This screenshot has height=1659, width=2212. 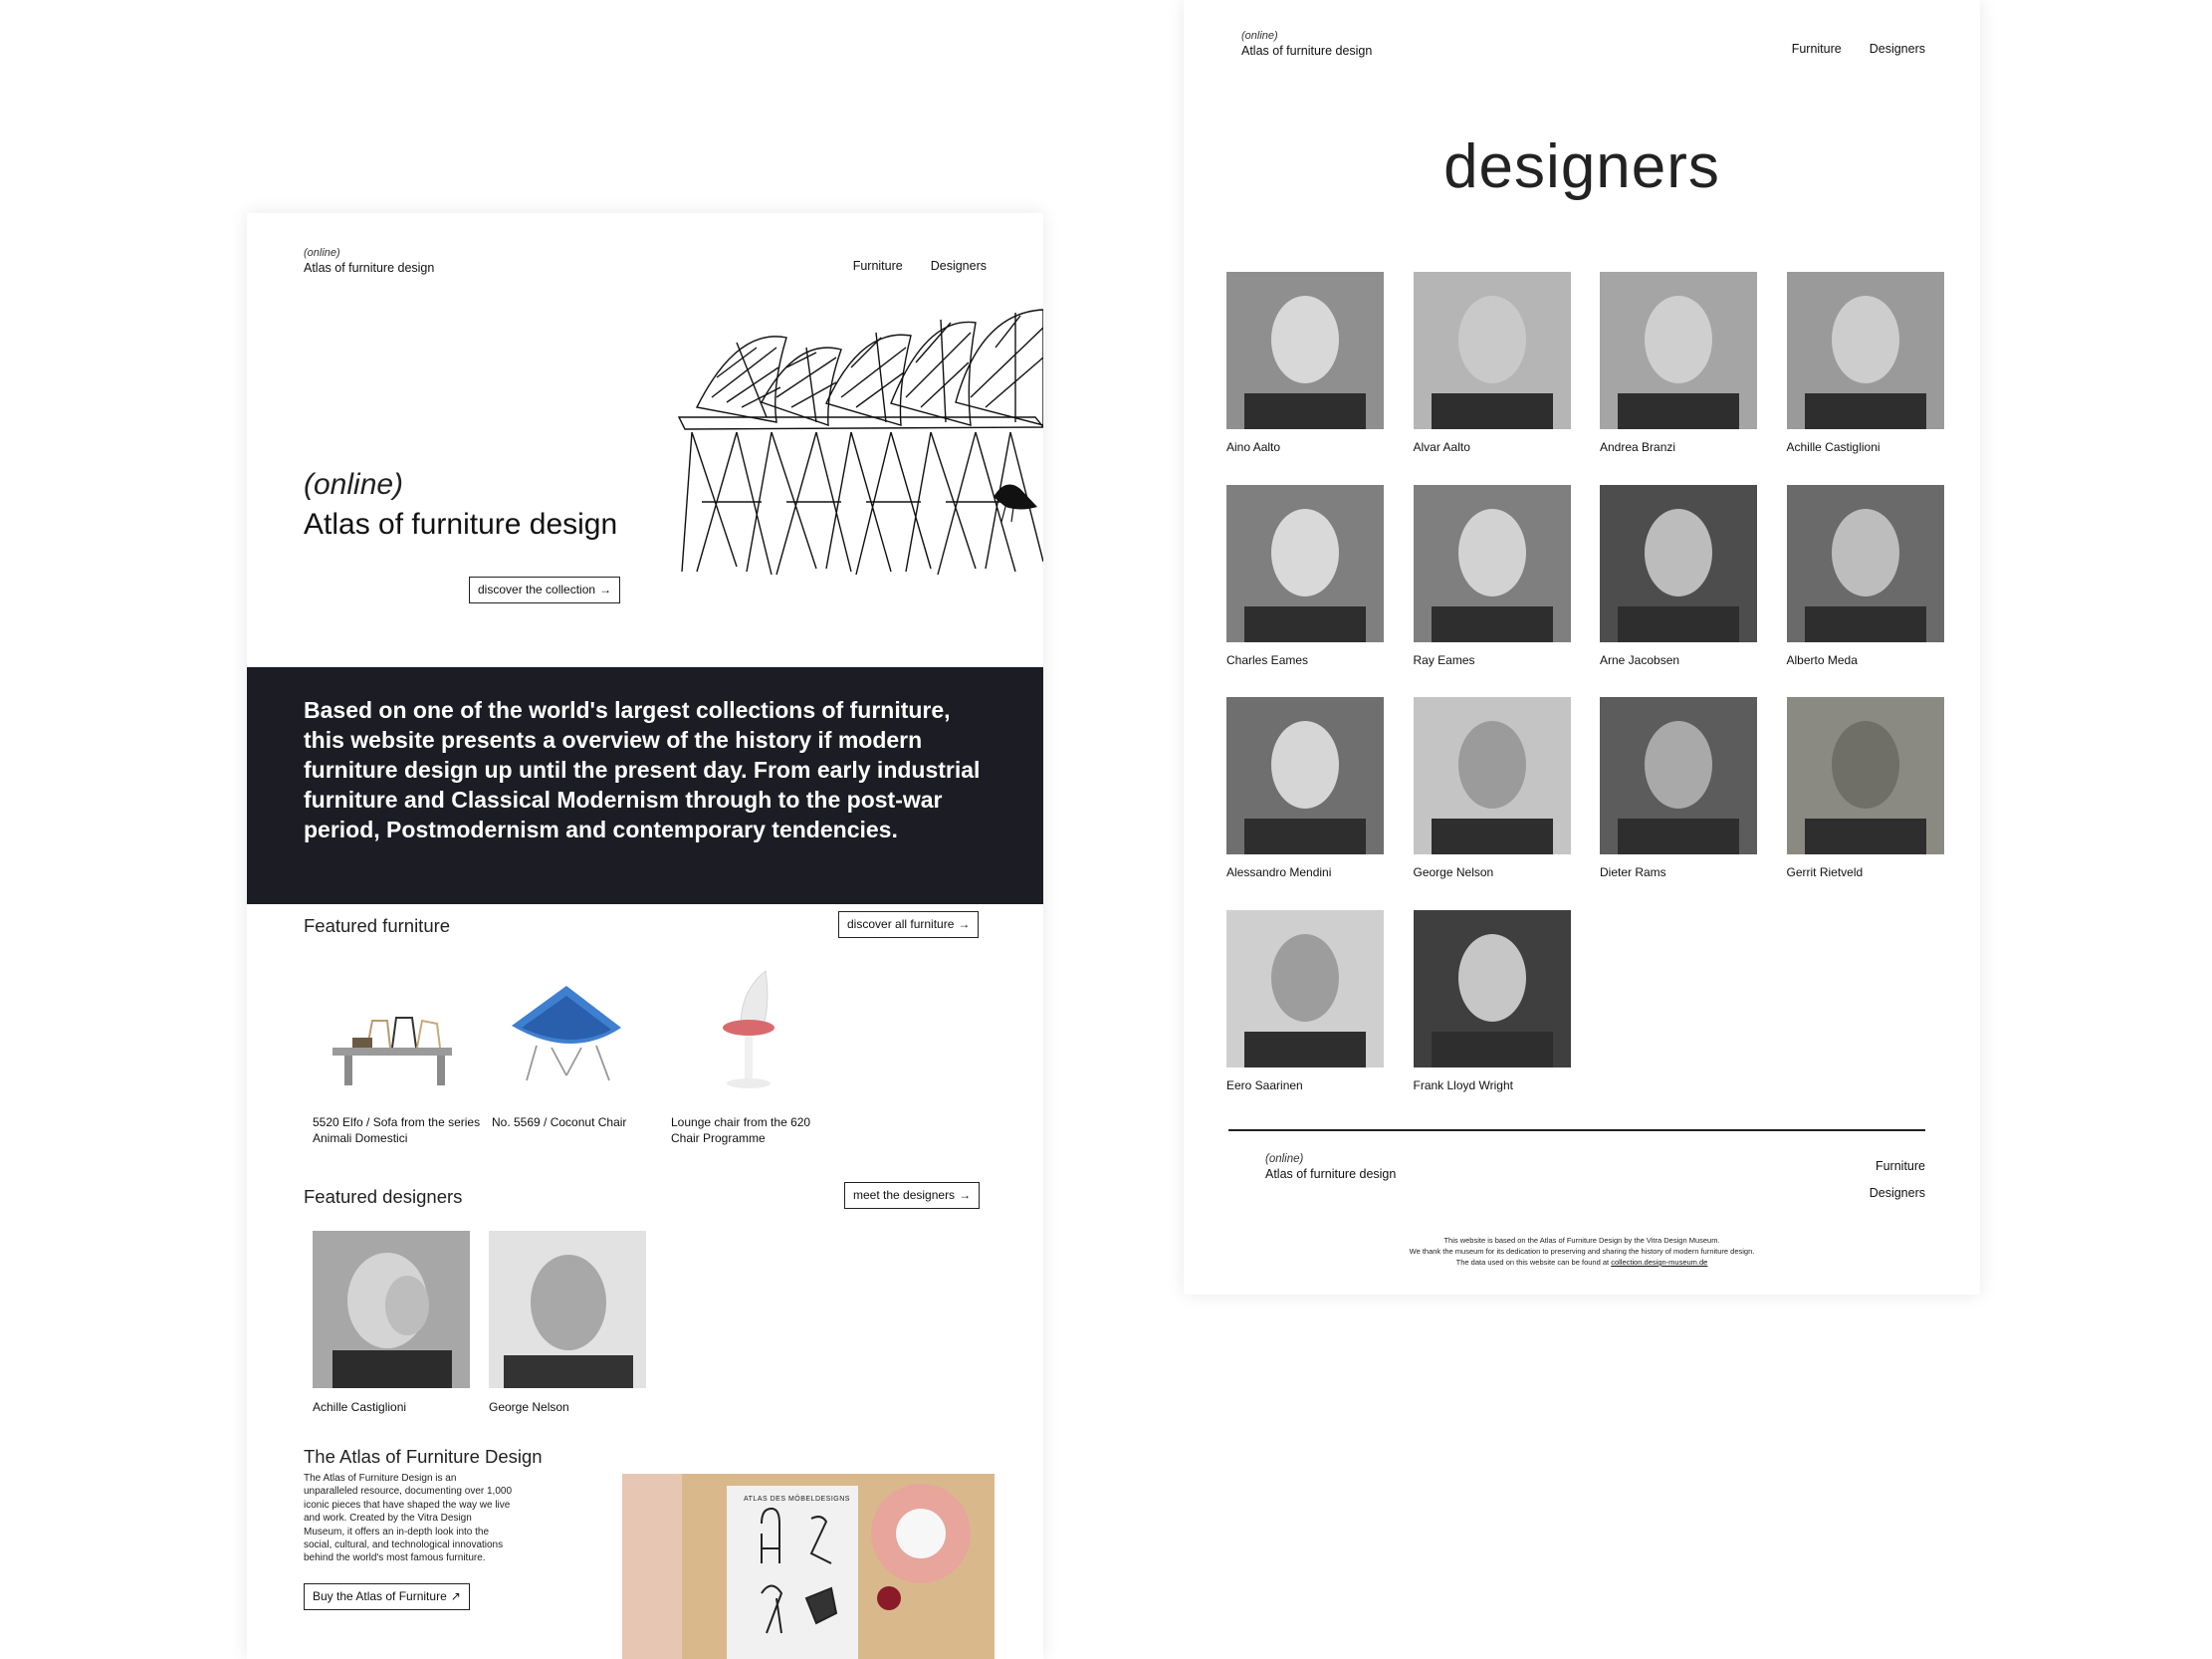 I want to click on designer-card-nelson: George Nelson, so click(x=567, y=1322).